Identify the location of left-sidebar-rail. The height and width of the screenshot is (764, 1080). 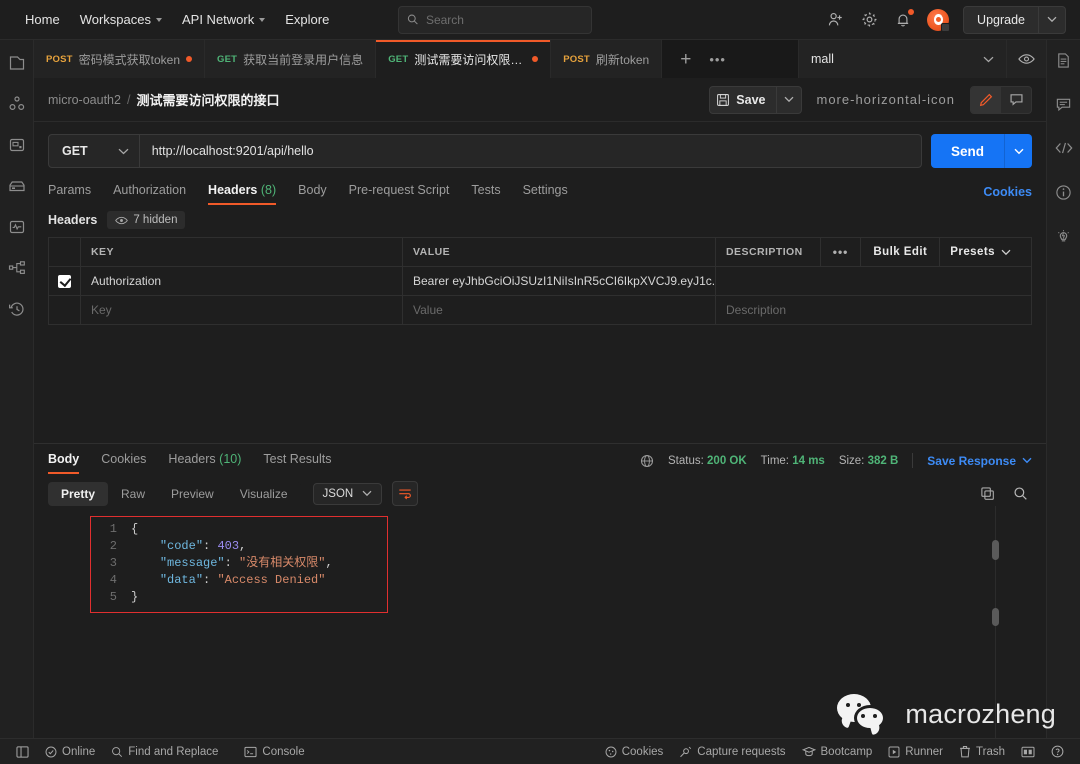
(17, 389).